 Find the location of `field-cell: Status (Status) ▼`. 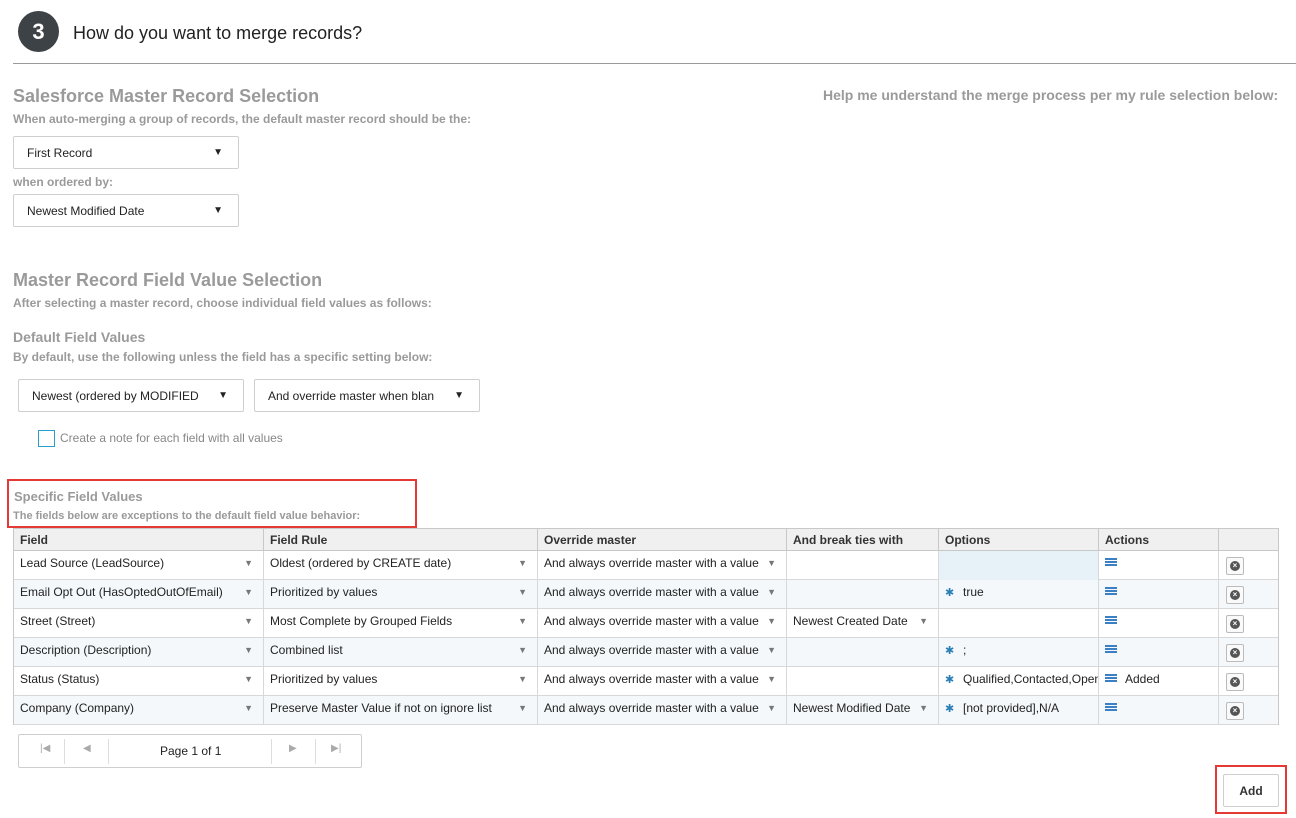

field-cell: Status (Status) ▼ is located at coordinates (139, 681).